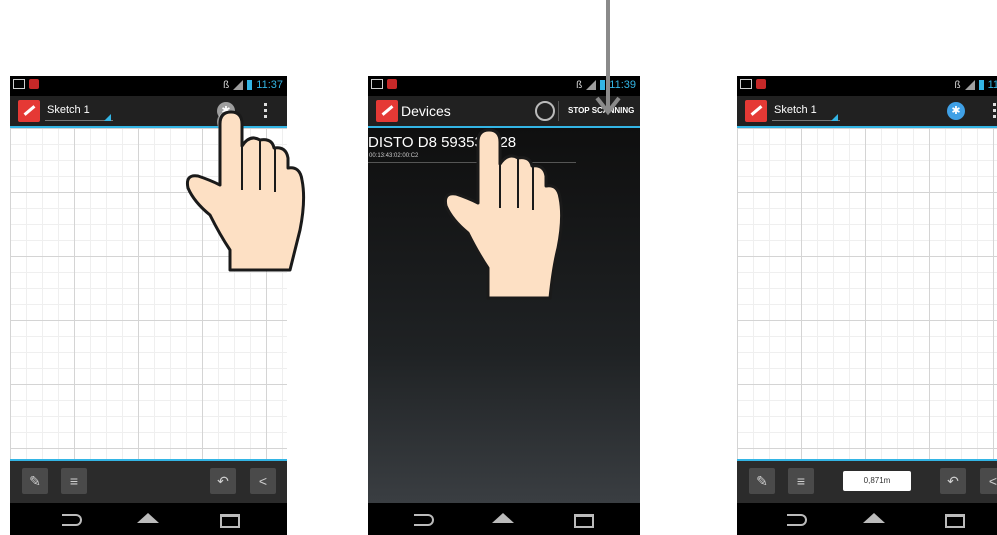  Describe the element at coordinates (148, 481) in the screenshot. I see `bottom-toolbar: ✎ ≡ ↶ <` at that location.